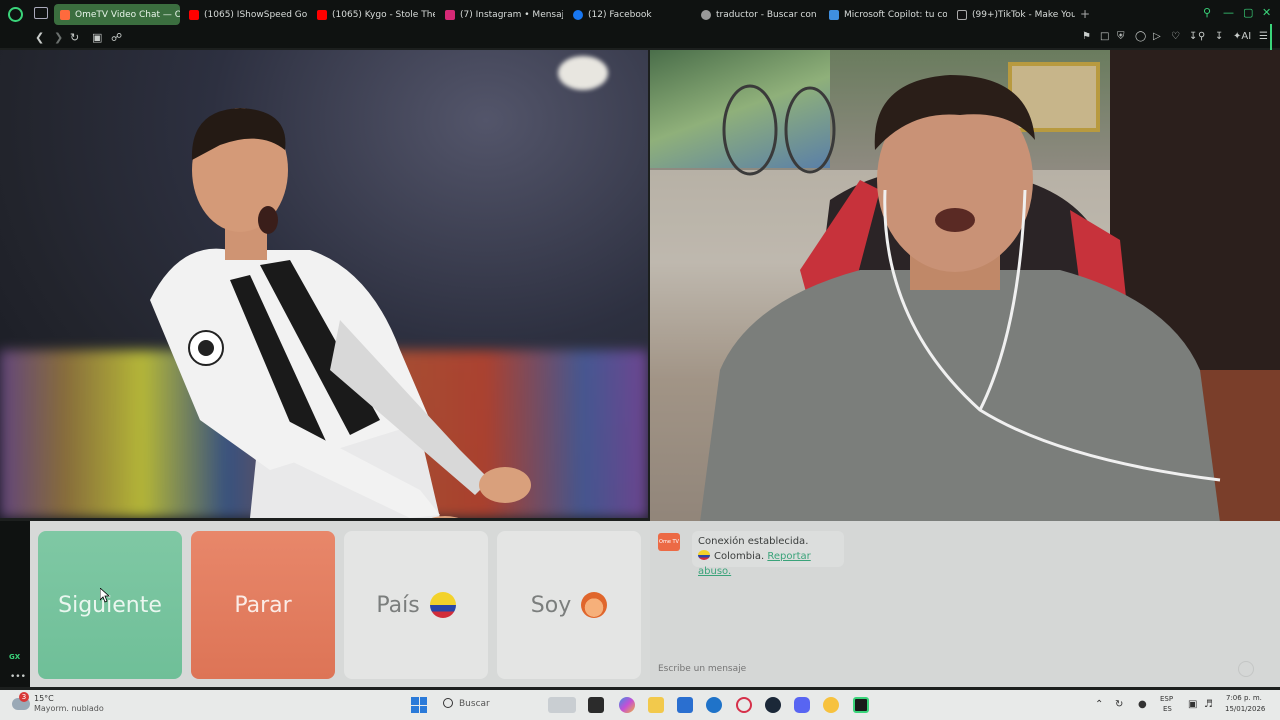  What do you see at coordinates (1201, 36) in the screenshot?
I see `extensions-icon: ⚲` at bounding box center [1201, 36].